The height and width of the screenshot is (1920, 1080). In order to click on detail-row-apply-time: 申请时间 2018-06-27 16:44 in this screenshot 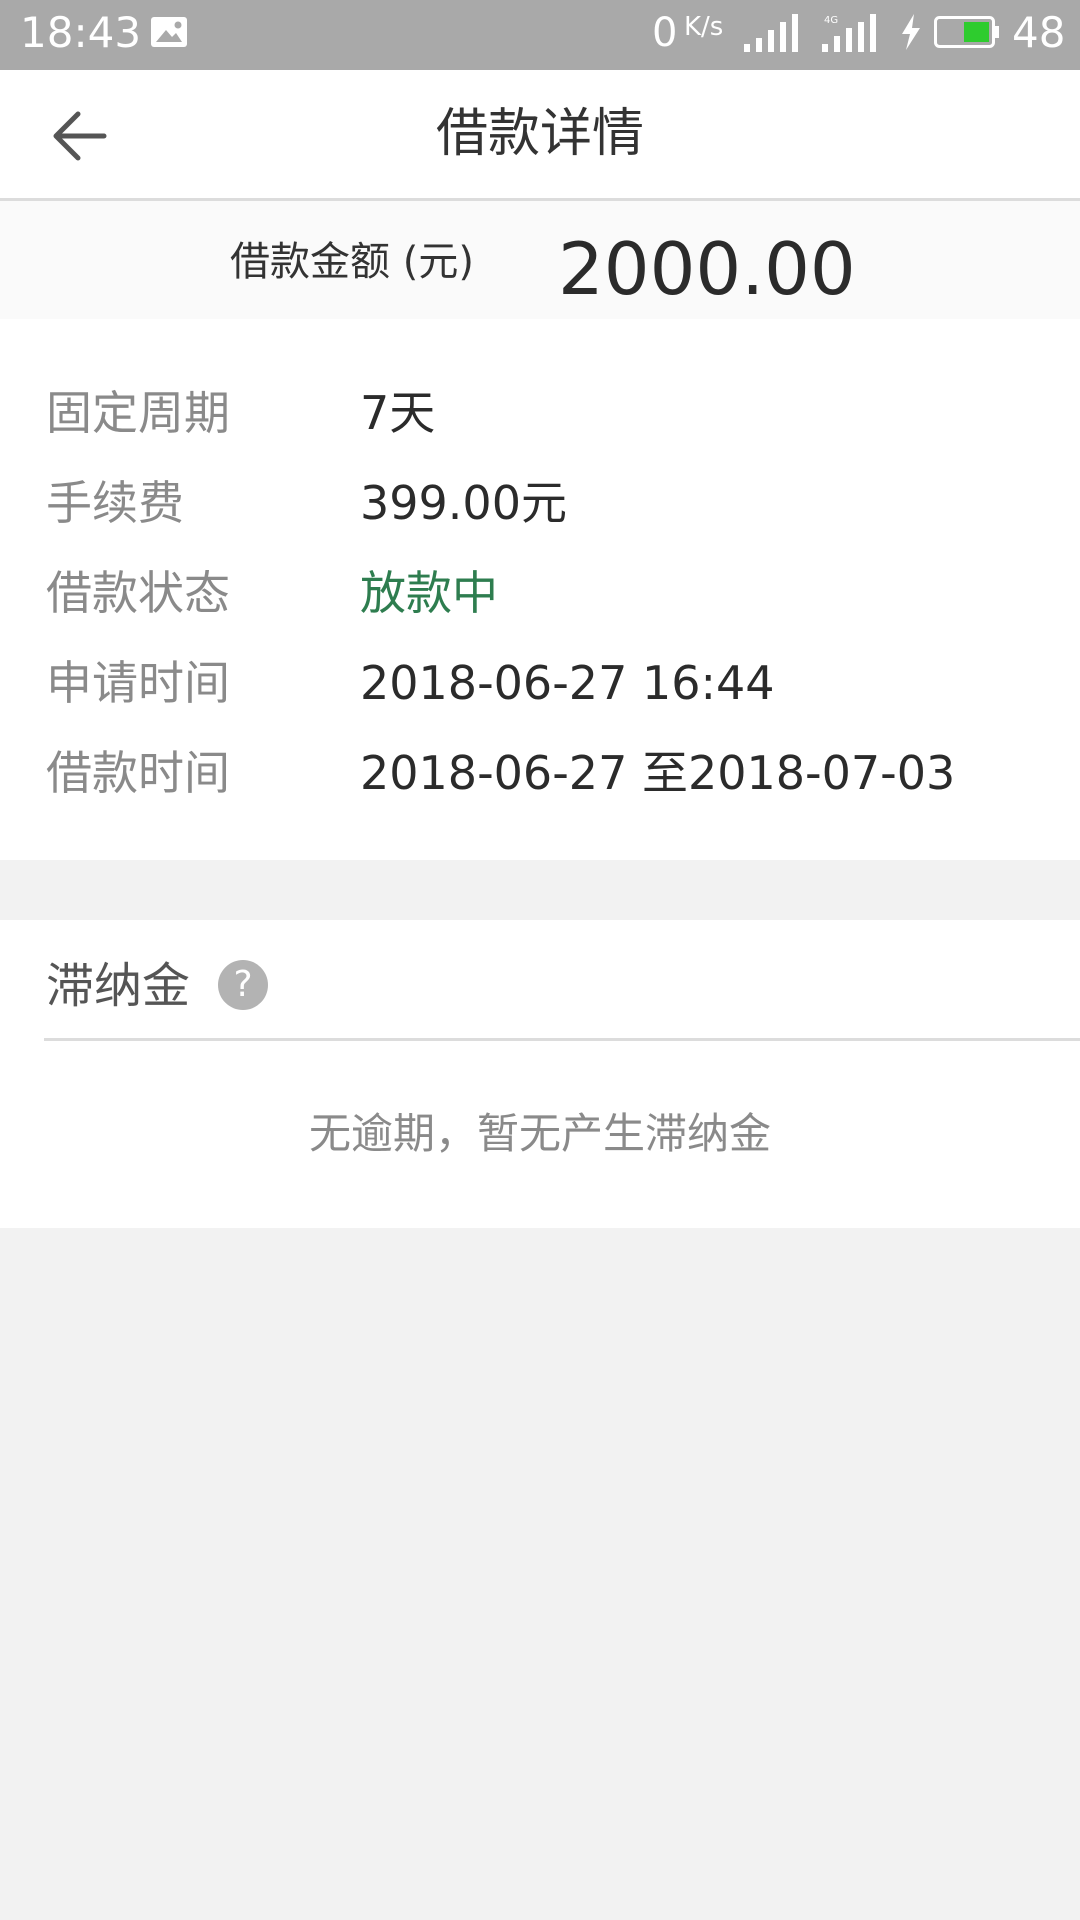, I will do `click(540, 683)`.